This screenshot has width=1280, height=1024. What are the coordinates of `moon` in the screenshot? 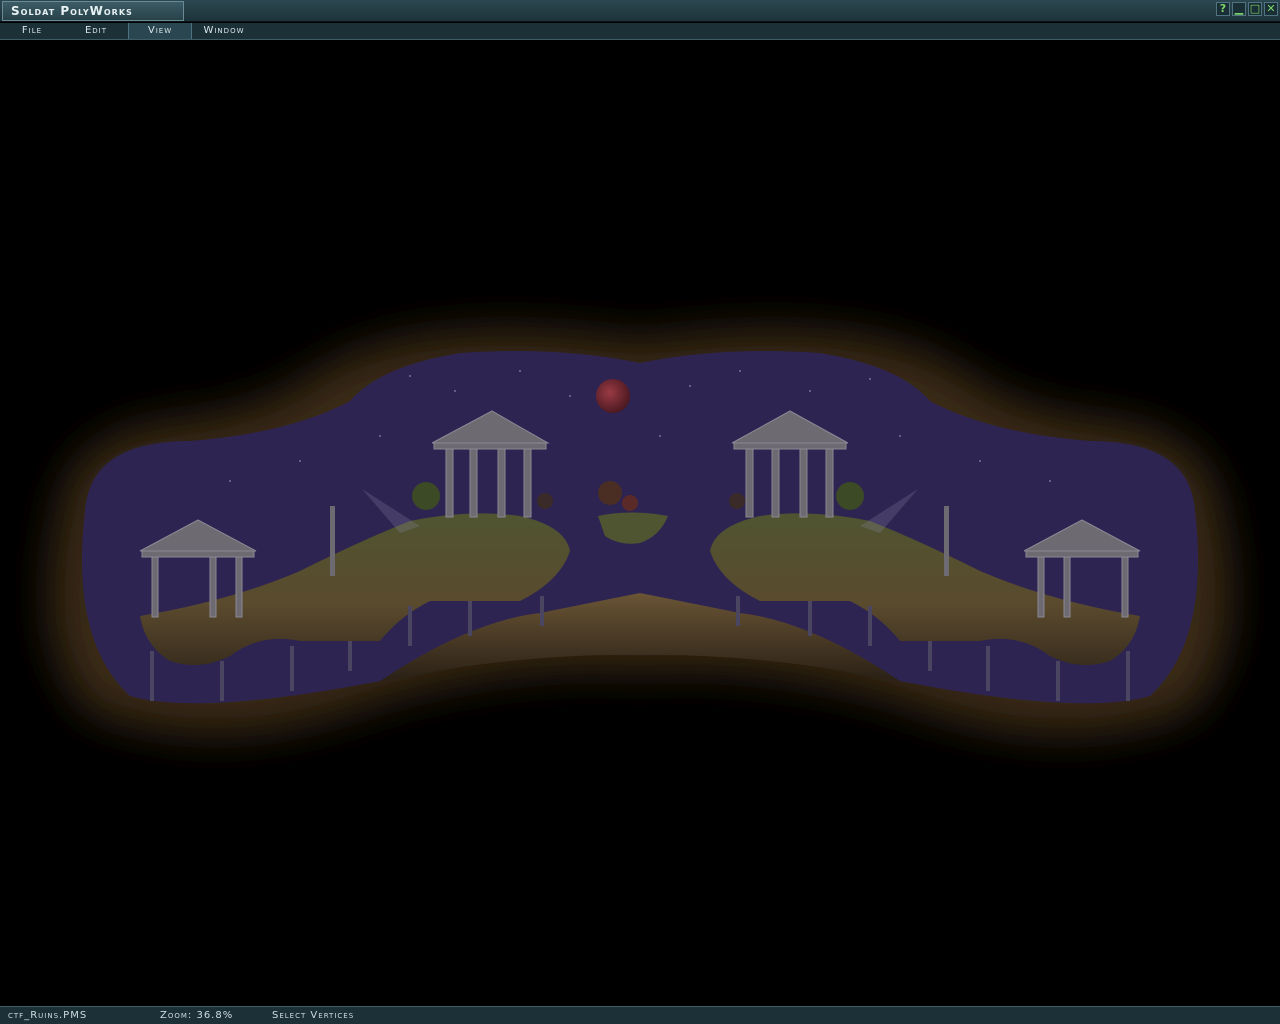 It's located at (613, 396).